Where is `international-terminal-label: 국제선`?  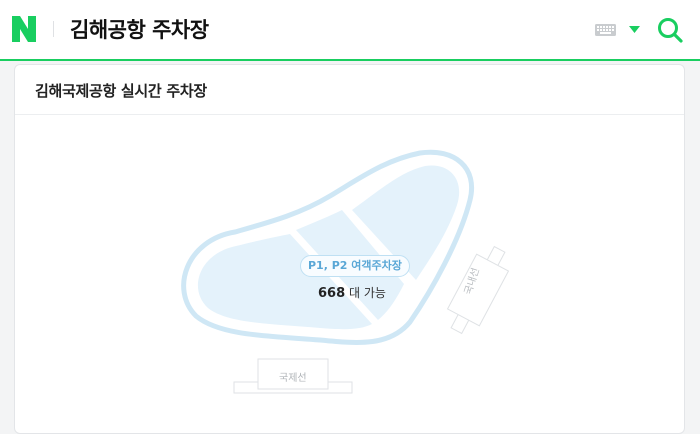 international-terminal-label: 국제선 is located at coordinates (293, 378).